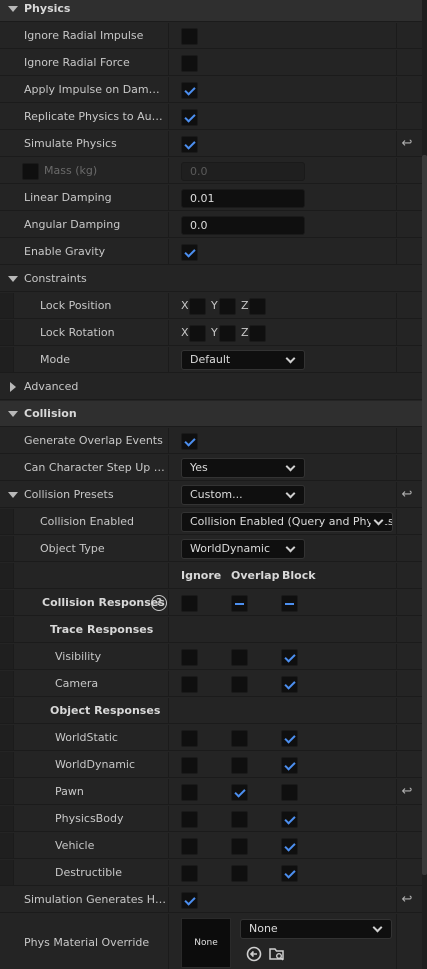 The width and height of the screenshot is (427, 969). What do you see at coordinates (254, 954) in the screenshot?
I see `use-selected-asset-icon` at bounding box center [254, 954].